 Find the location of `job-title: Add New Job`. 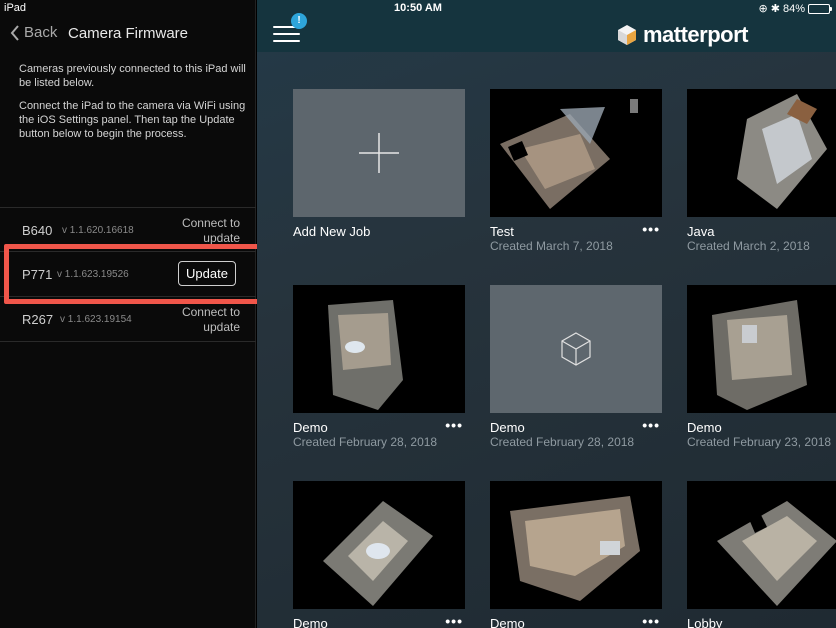

job-title: Add New Job is located at coordinates (332, 231).